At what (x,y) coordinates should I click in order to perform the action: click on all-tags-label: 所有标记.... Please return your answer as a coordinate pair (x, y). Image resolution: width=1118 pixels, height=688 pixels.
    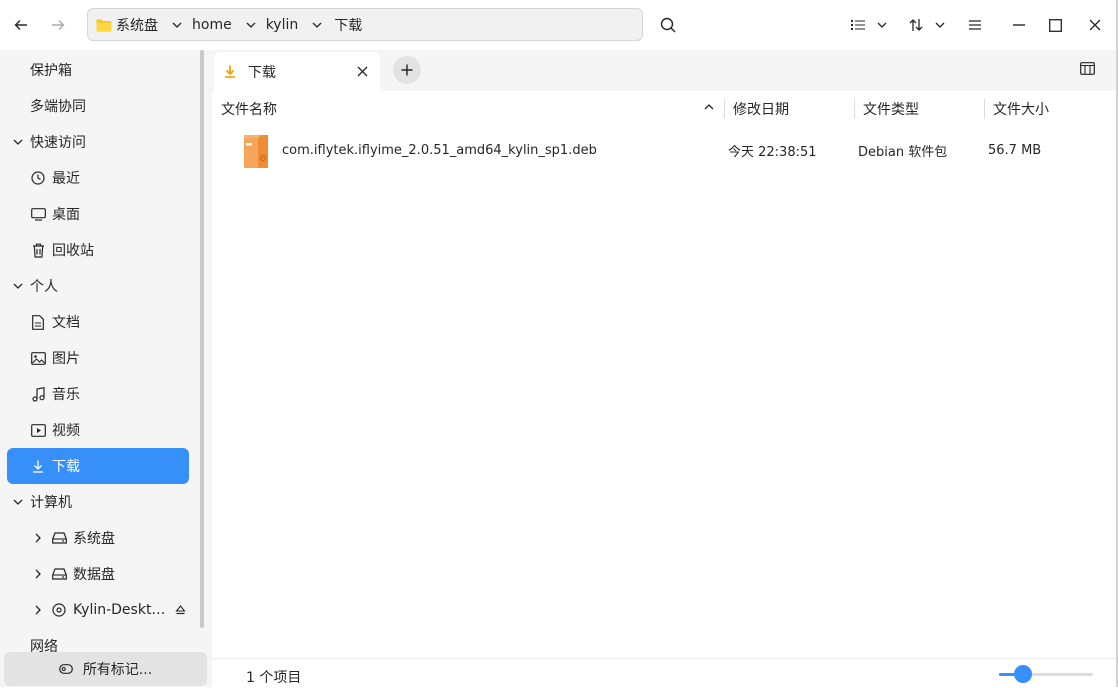
    Looking at the image, I should click on (117, 670).